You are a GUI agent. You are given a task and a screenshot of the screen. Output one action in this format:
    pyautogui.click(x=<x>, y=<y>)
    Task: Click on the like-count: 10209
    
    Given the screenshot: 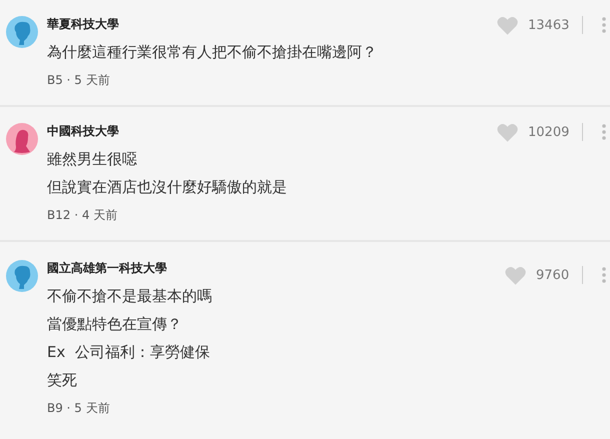 What is the action you would take?
    pyautogui.click(x=549, y=132)
    